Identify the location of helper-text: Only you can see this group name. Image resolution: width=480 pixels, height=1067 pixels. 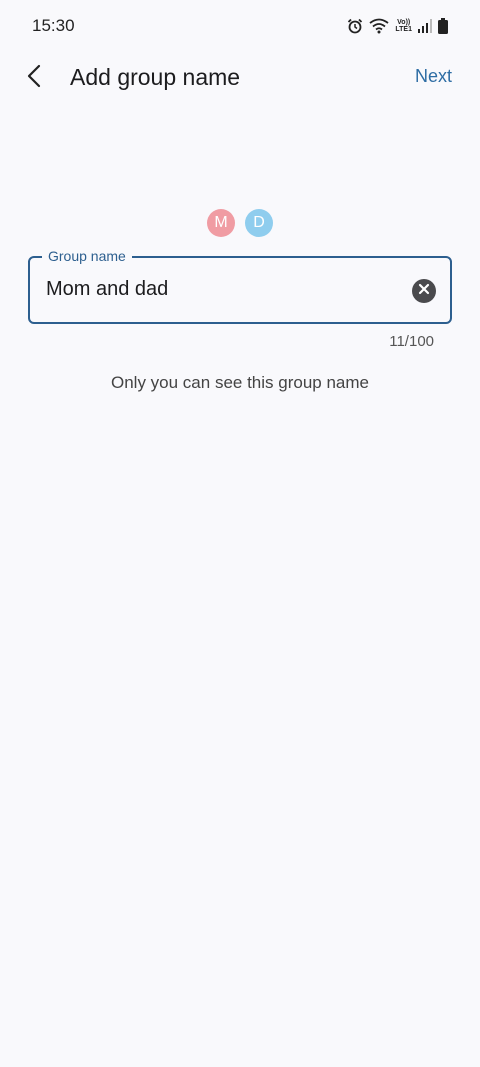
(240, 382).